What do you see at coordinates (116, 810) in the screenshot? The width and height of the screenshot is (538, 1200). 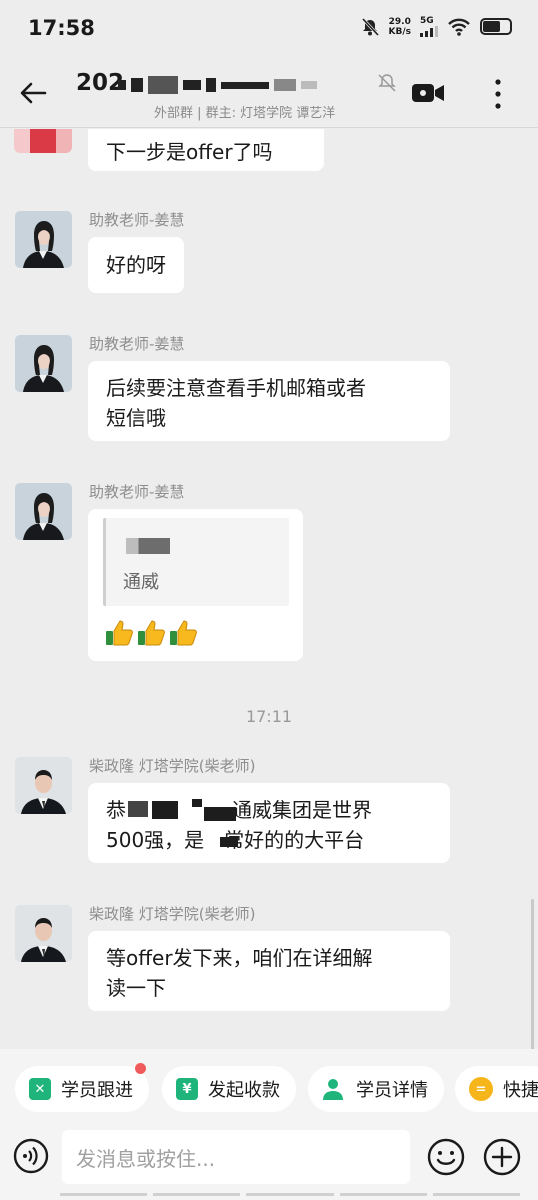 I see `message-text-fragment: 恭` at bounding box center [116, 810].